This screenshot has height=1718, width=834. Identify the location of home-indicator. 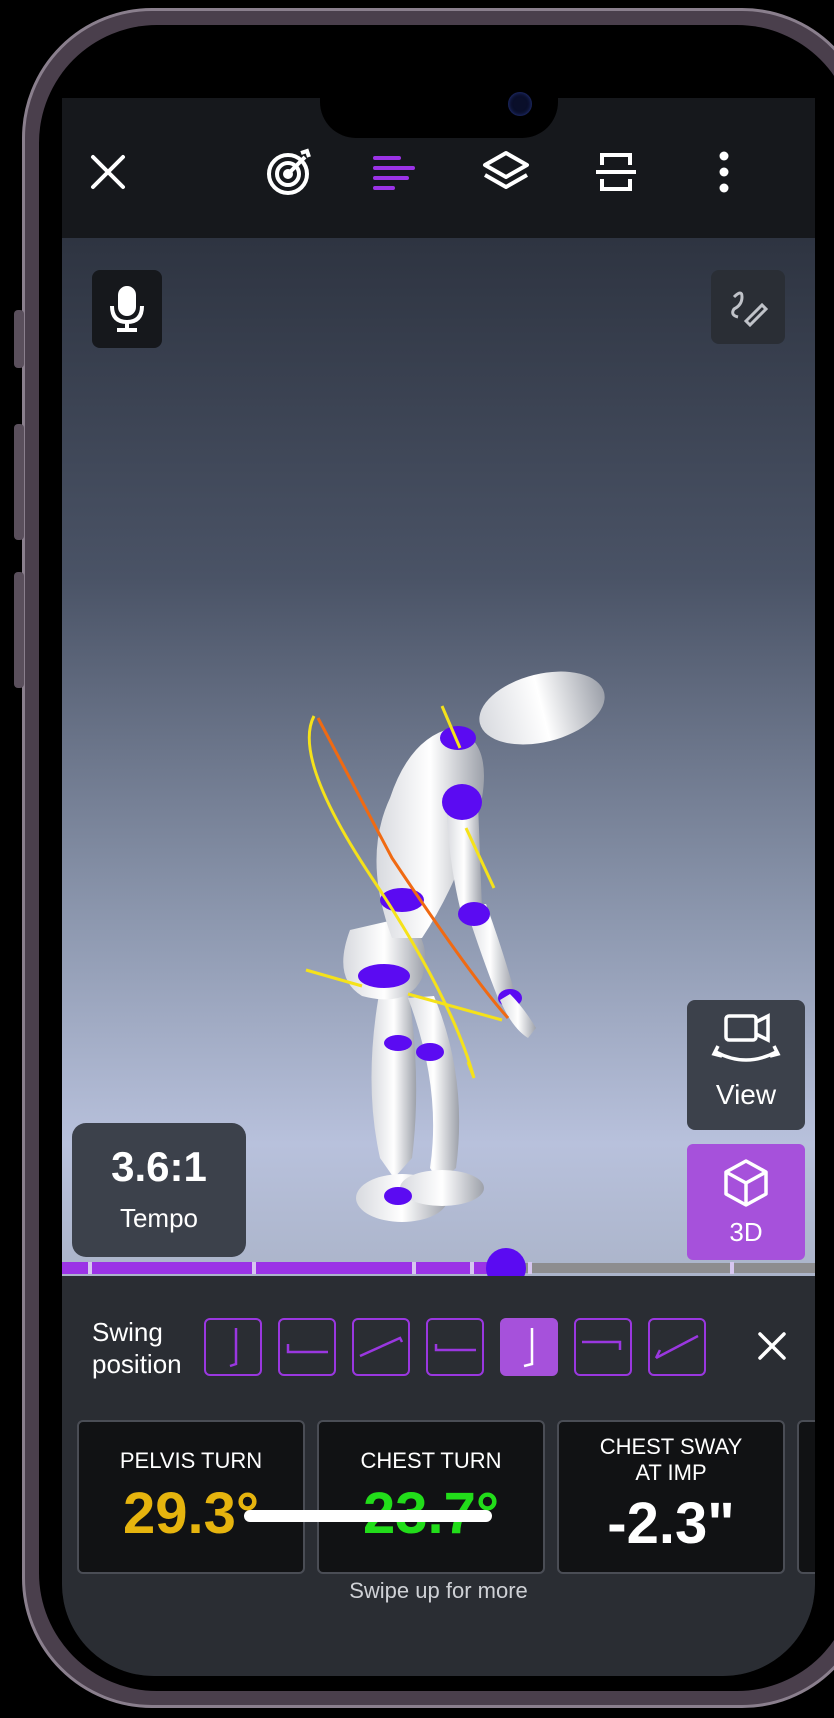
(368, 1516).